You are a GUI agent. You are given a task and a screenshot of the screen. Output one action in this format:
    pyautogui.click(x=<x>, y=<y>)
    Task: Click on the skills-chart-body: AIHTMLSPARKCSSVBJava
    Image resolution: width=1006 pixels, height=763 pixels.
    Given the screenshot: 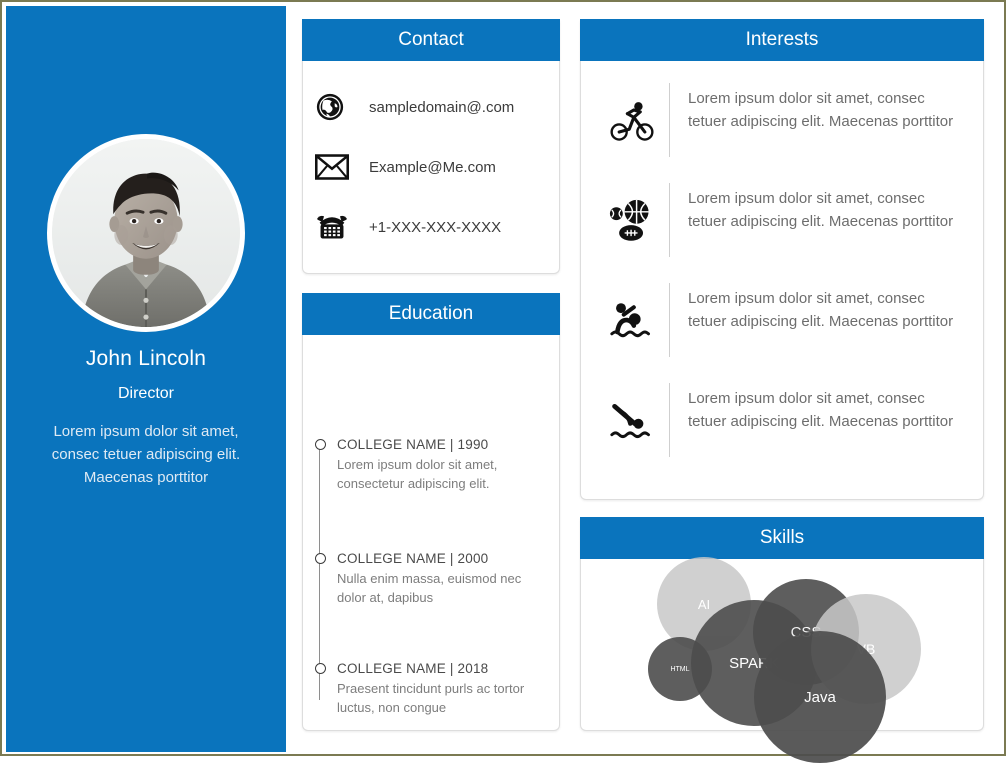 What is the action you would take?
    pyautogui.click(x=783, y=660)
    